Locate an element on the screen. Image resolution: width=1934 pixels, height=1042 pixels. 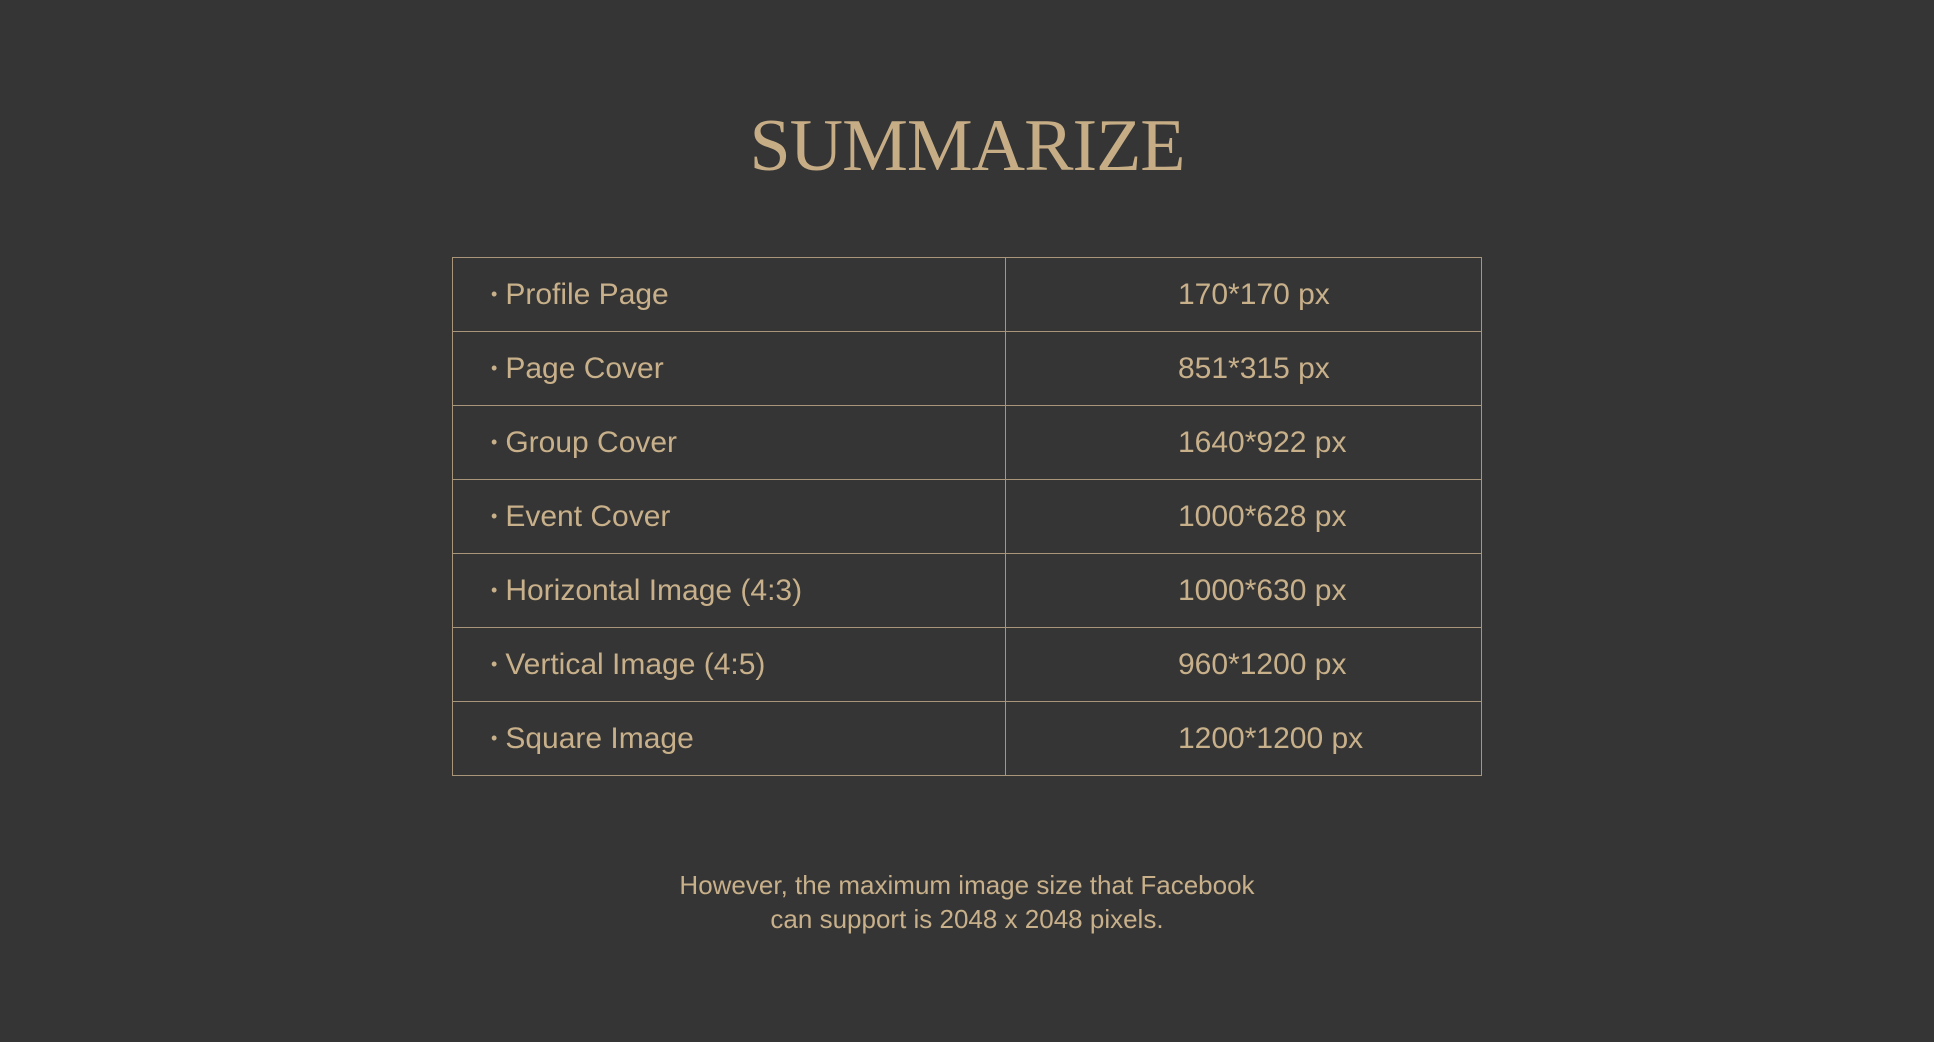
table-row: • Profile Page 170*170 px is located at coordinates (967, 294).